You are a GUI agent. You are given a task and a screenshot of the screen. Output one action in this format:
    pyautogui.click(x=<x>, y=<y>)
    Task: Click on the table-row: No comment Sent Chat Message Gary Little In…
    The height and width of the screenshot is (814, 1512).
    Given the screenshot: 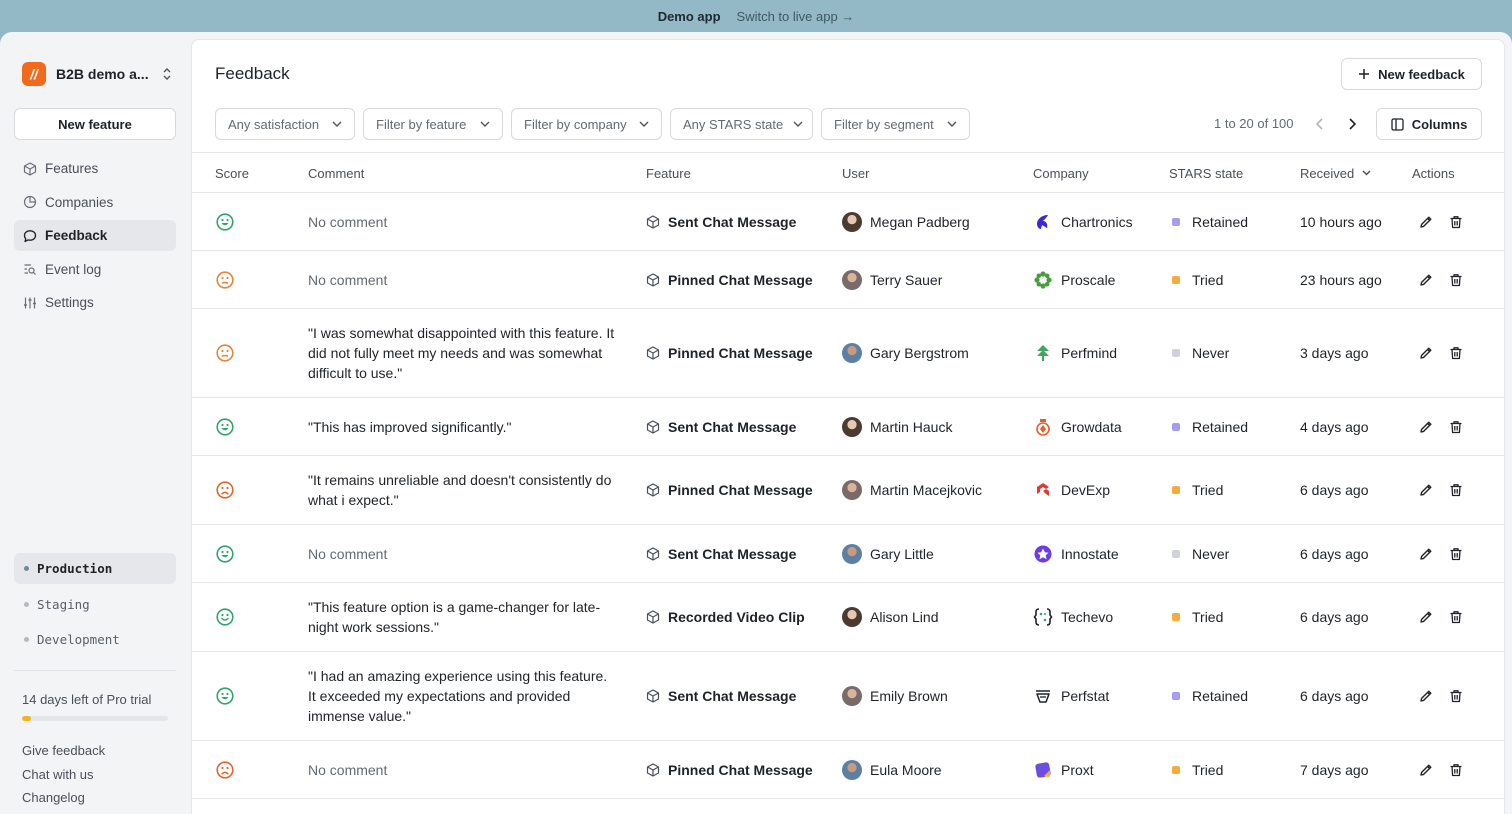 What is the action you would take?
    pyautogui.click(x=848, y=554)
    